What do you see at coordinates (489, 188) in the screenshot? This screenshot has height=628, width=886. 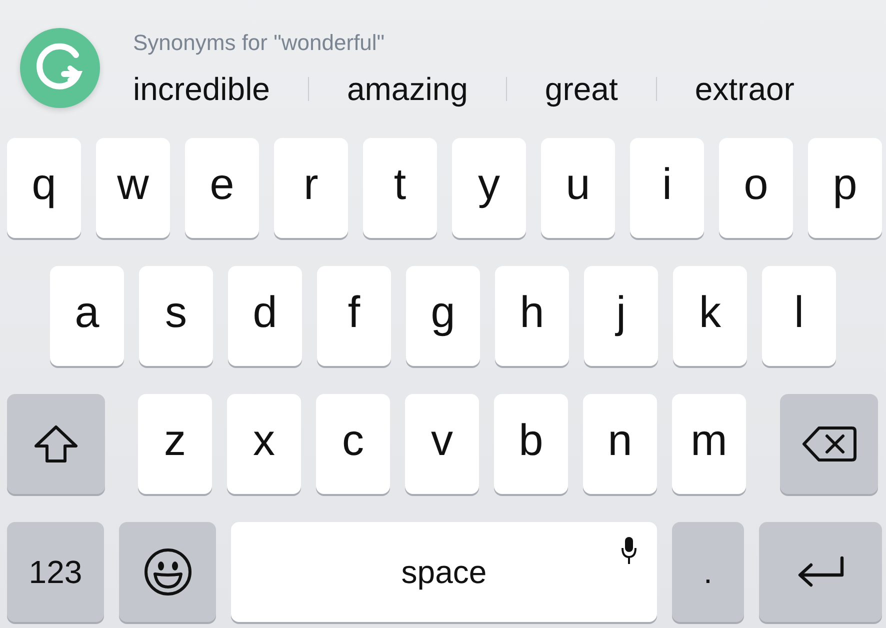 I see `letter-key: y` at bounding box center [489, 188].